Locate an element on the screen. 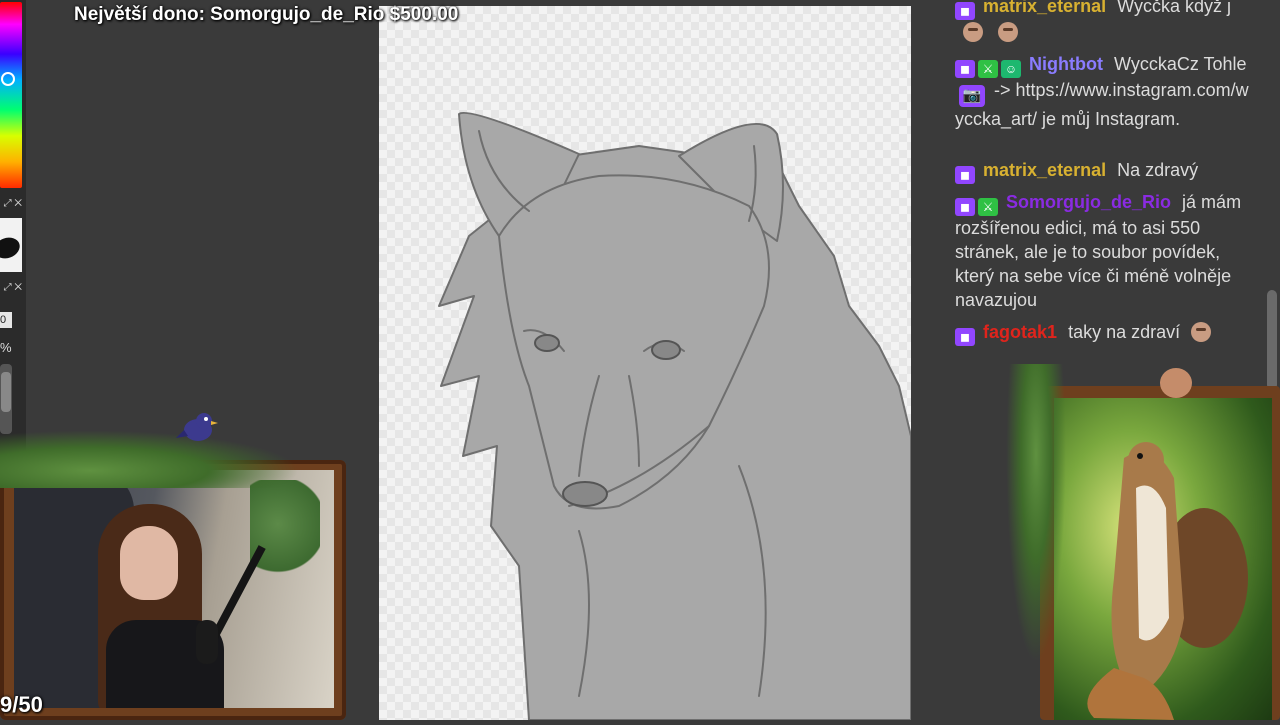 The image size is (1280, 725). top-donor-banner: Největší dono: Somorgujo_de_Rio $500.00 is located at coordinates (266, 14).